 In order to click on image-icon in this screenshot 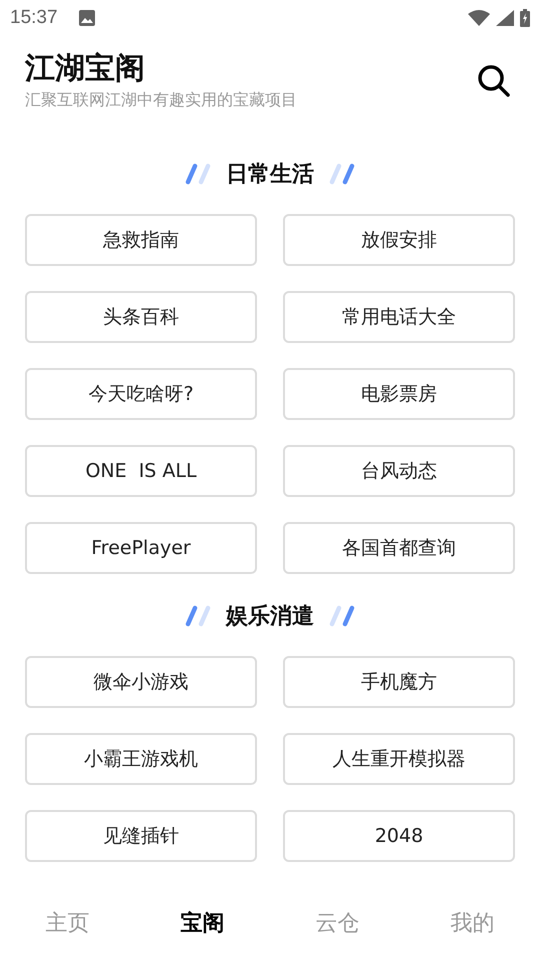, I will do `click(87, 18)`.